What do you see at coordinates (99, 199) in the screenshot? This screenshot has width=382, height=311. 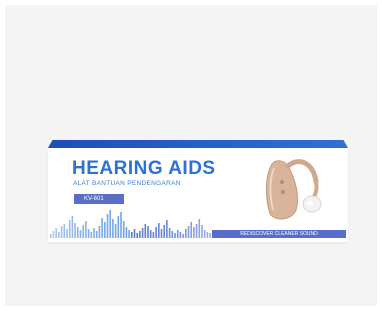 I see `model-badge: KV-601` at bounding box center [99, 199].